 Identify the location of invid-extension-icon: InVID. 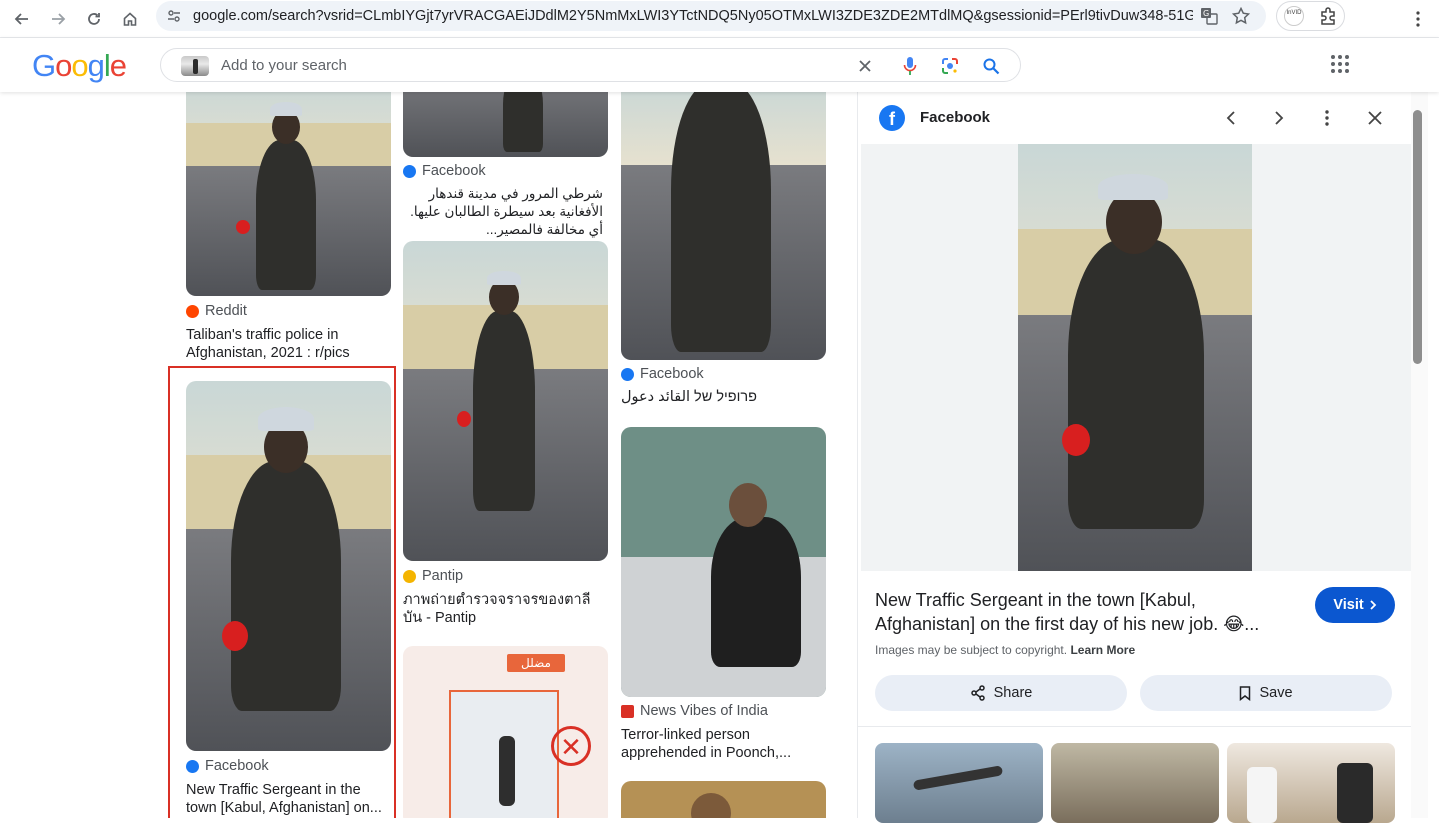
(1294, 16).